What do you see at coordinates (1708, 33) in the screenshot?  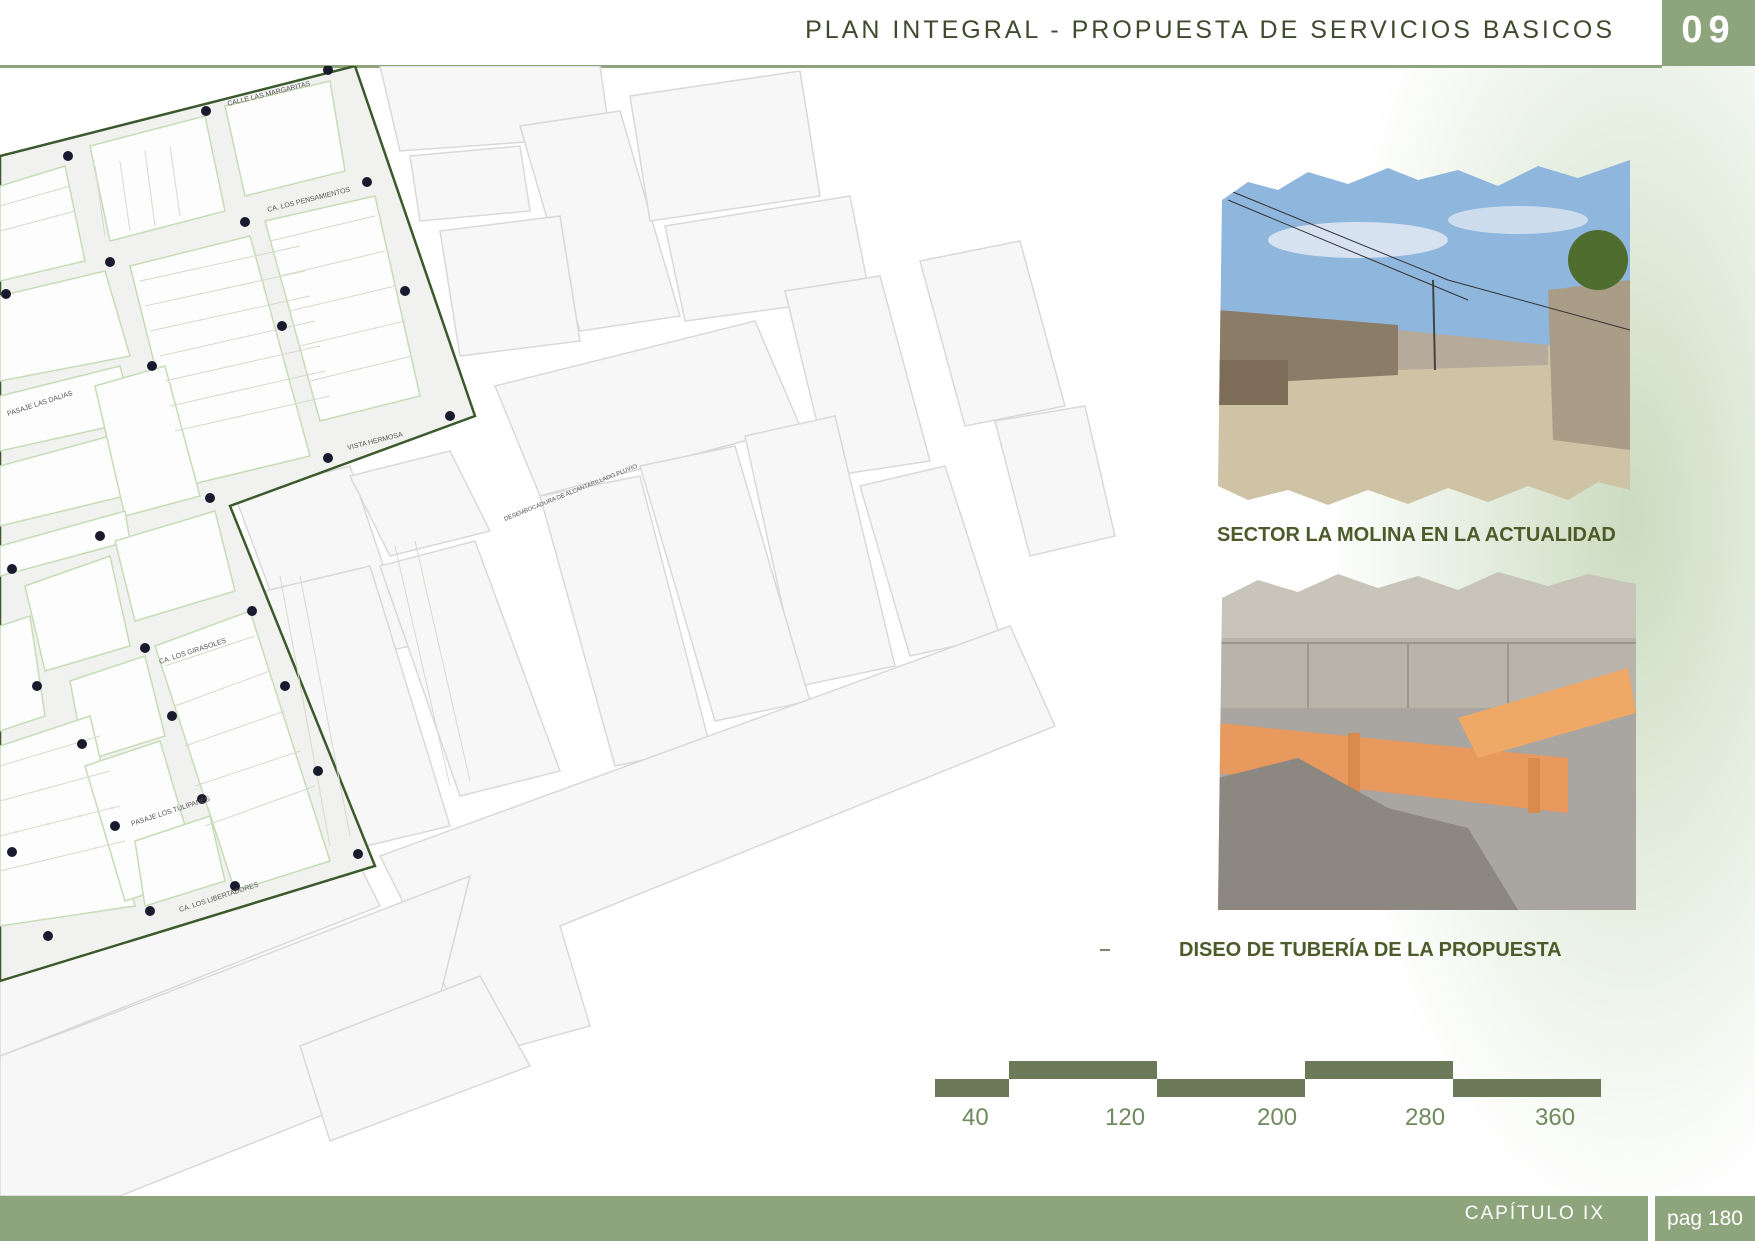 I see `section-number-badge: 09` at bounding box center [1708, 33].